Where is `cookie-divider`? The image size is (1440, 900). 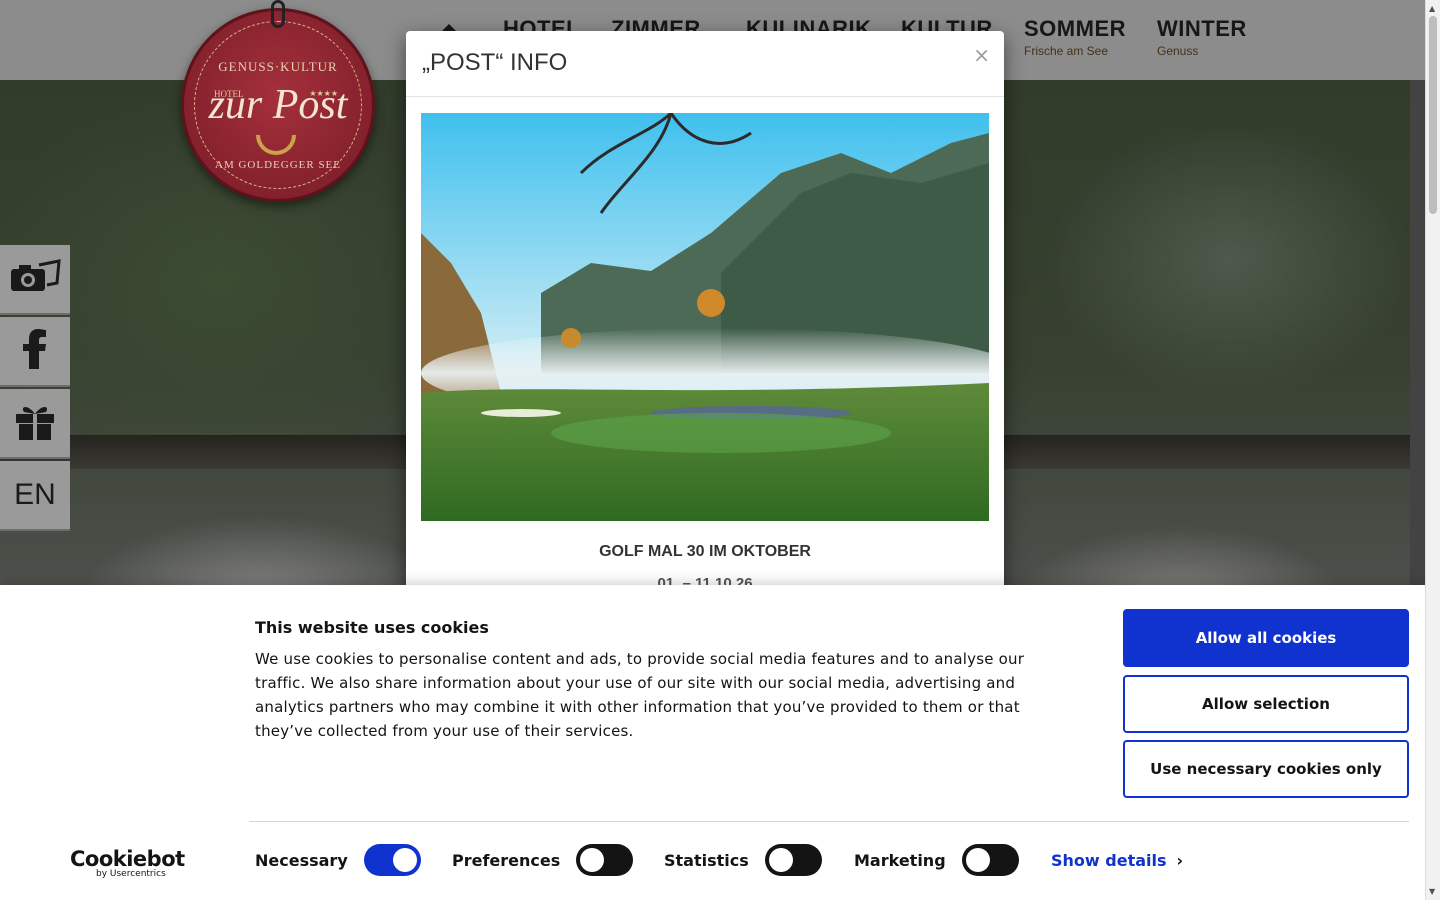
cookie-divider is located at coordinates (829, 821).